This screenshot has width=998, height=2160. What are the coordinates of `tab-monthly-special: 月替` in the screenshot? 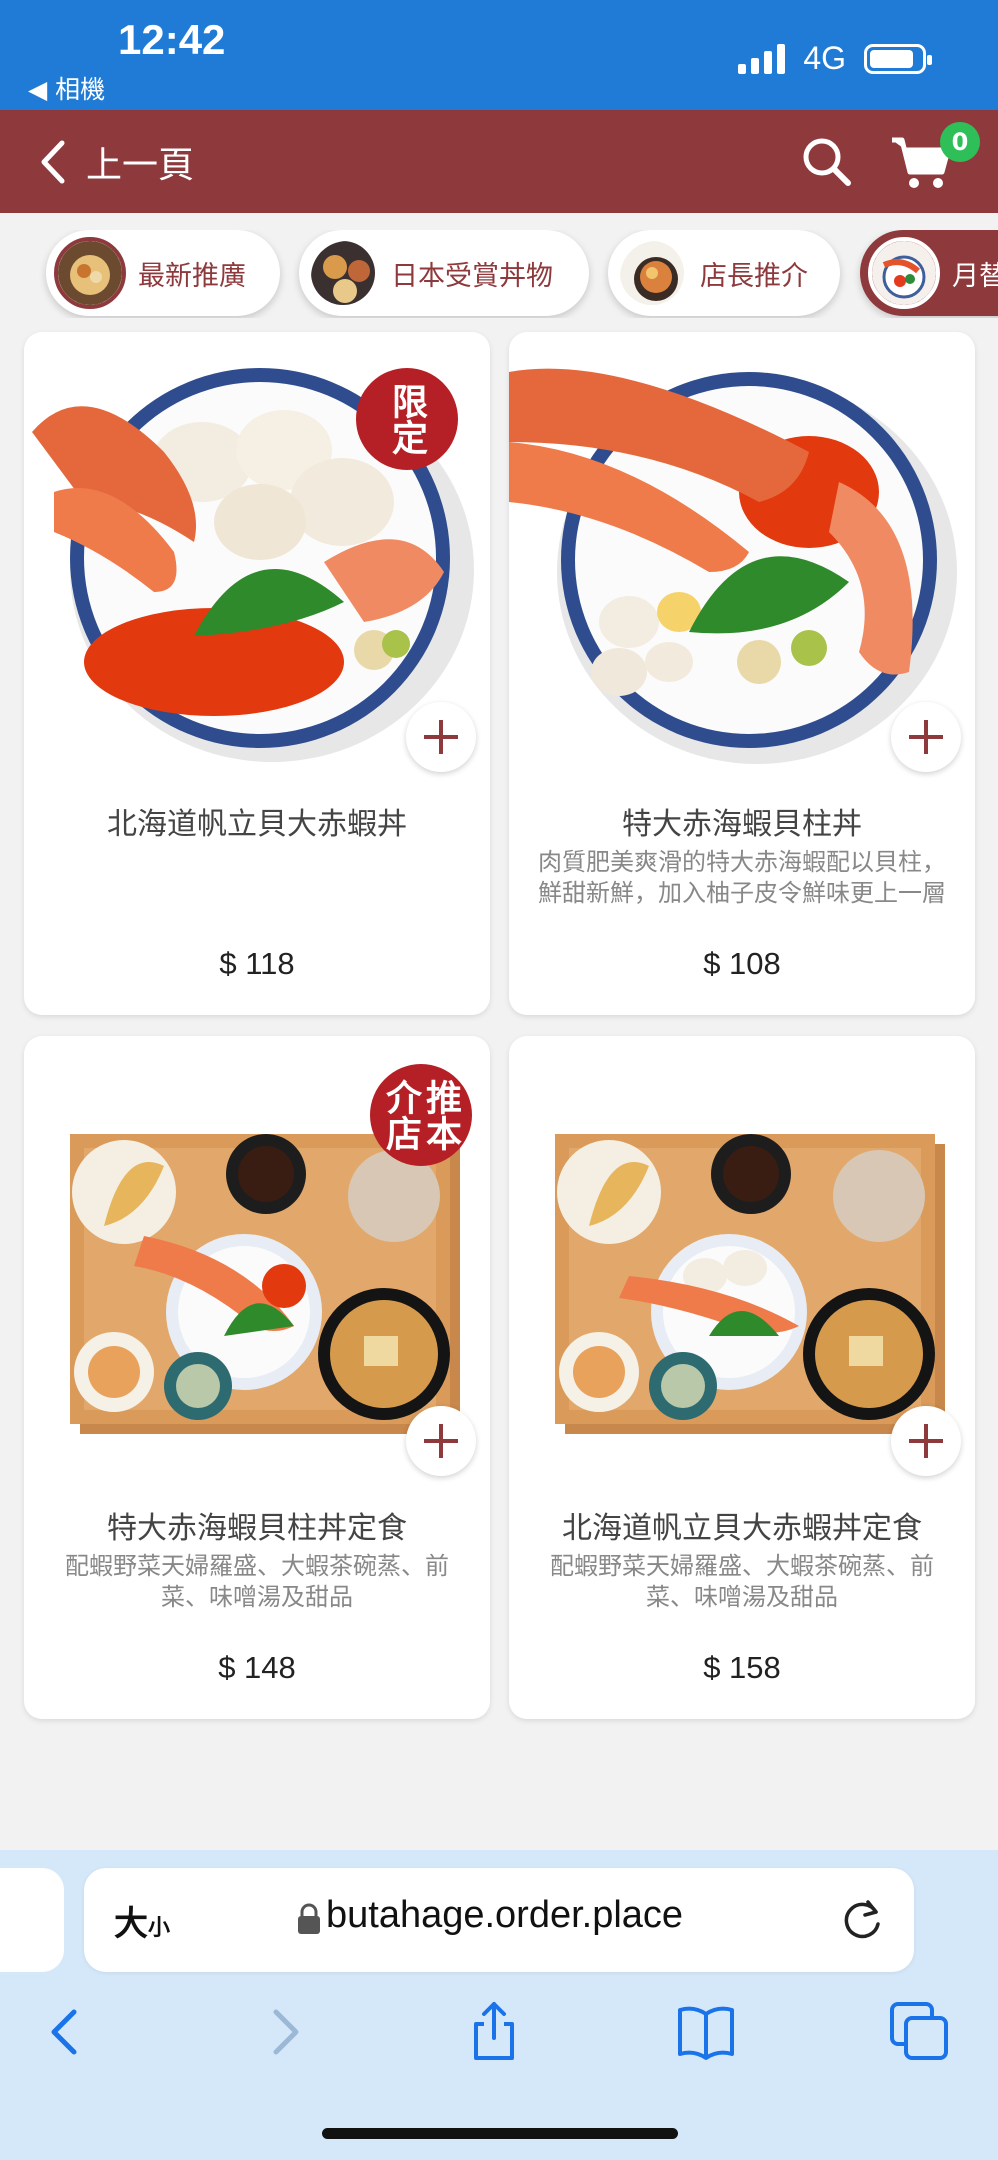 It's located at (929, 273).